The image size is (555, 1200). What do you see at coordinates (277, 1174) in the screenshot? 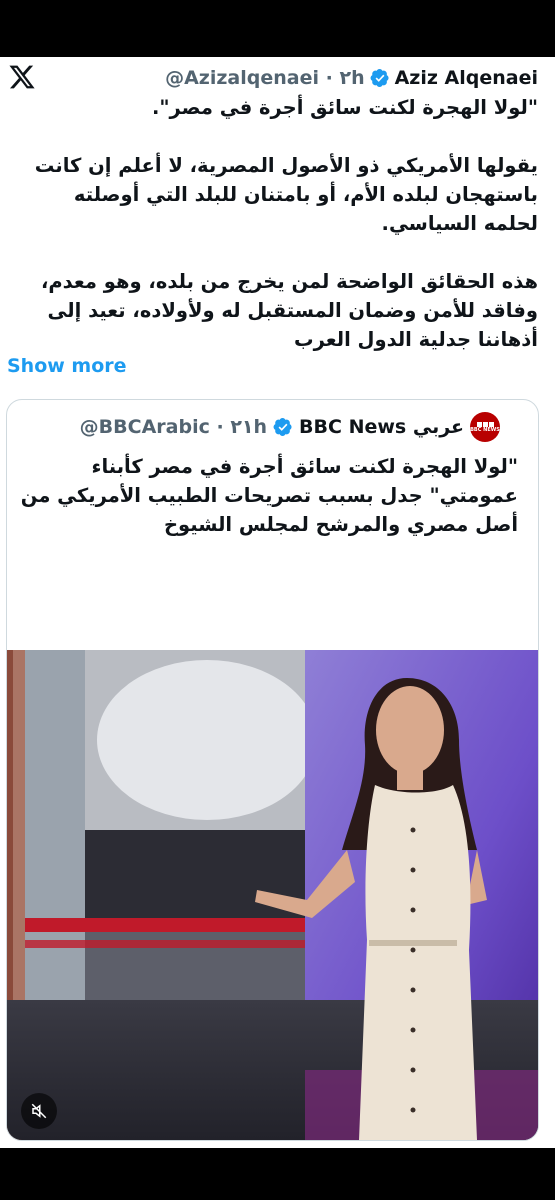
I see `bottom-bar` at bounding box center [277, 1174].